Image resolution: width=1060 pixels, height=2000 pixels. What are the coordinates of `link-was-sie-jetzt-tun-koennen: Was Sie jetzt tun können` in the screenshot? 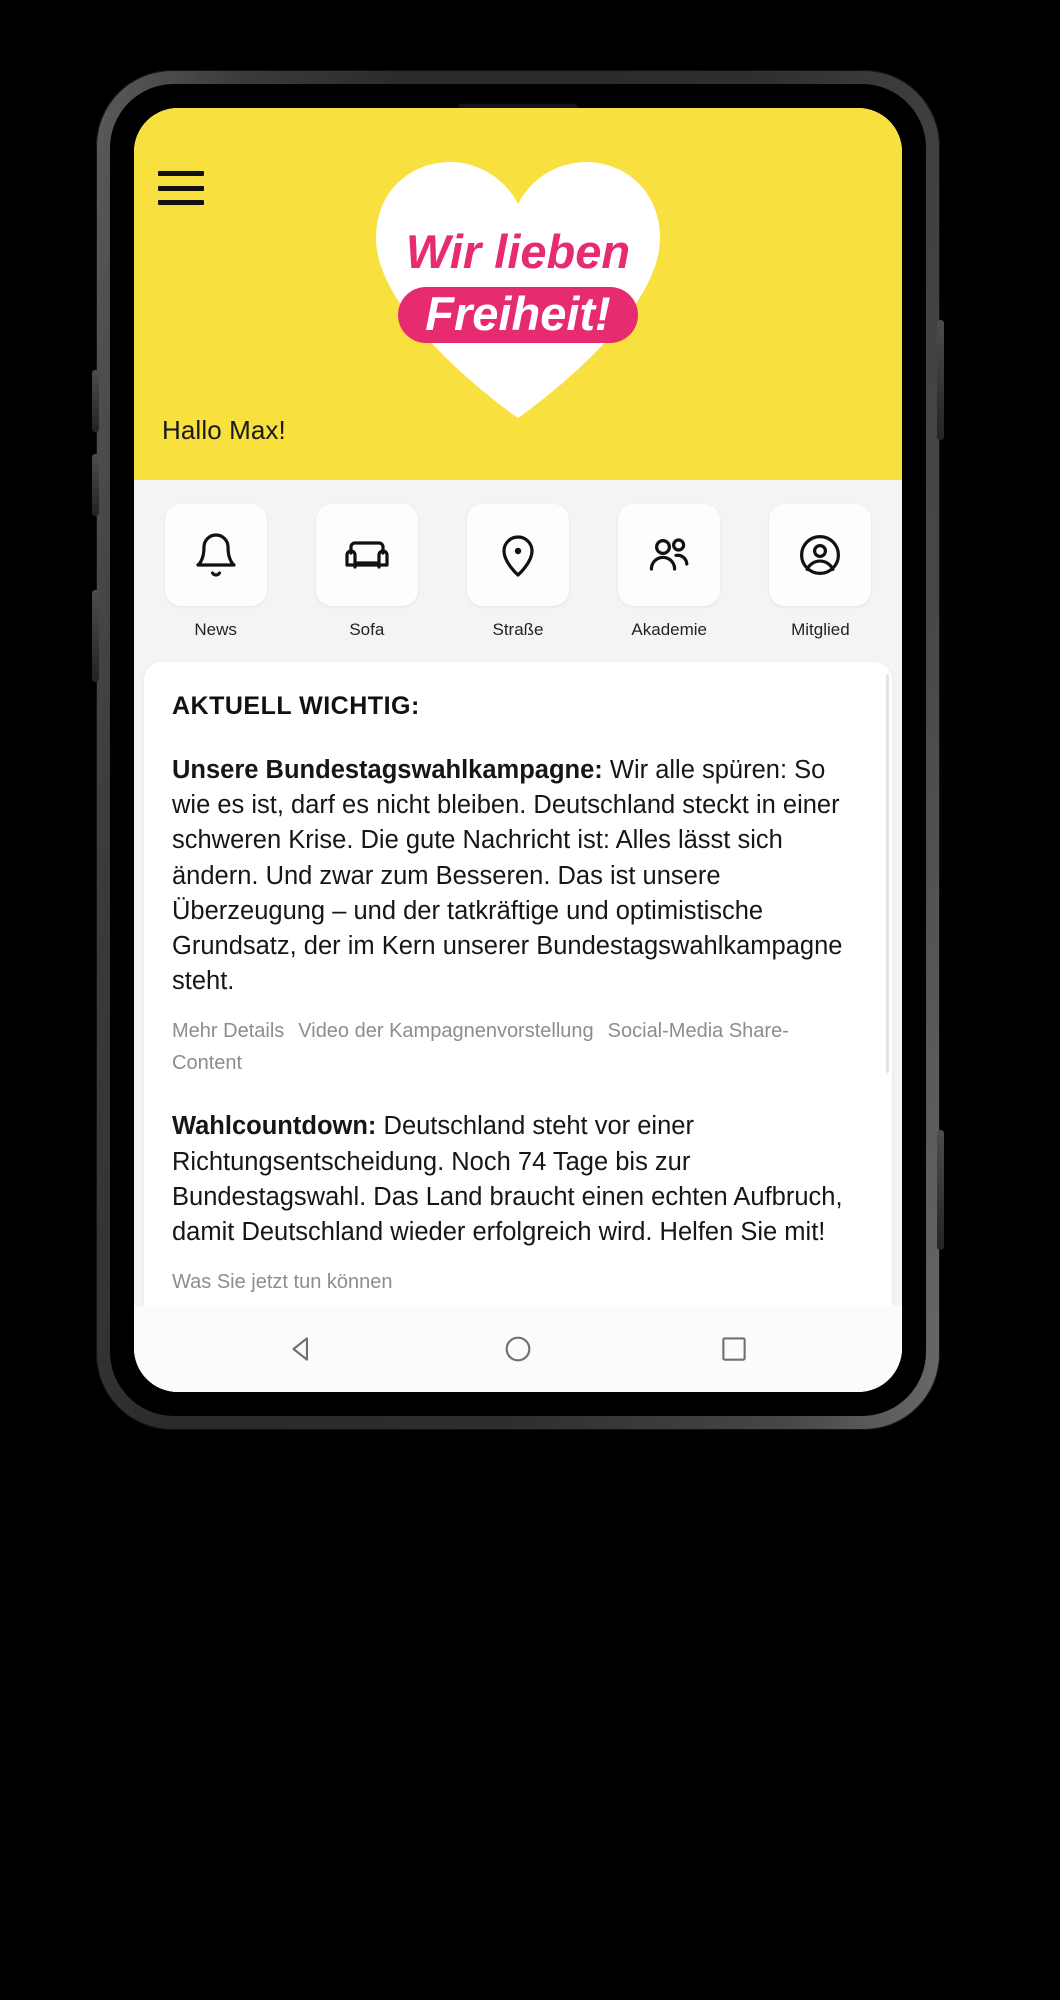 It's located at (282, 1282).